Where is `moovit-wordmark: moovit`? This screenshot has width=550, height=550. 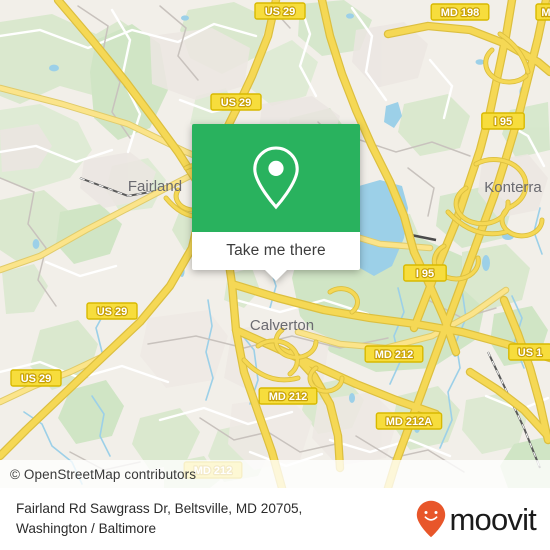 moovit-wordmark: moovit is located at coordinates (492, 519).